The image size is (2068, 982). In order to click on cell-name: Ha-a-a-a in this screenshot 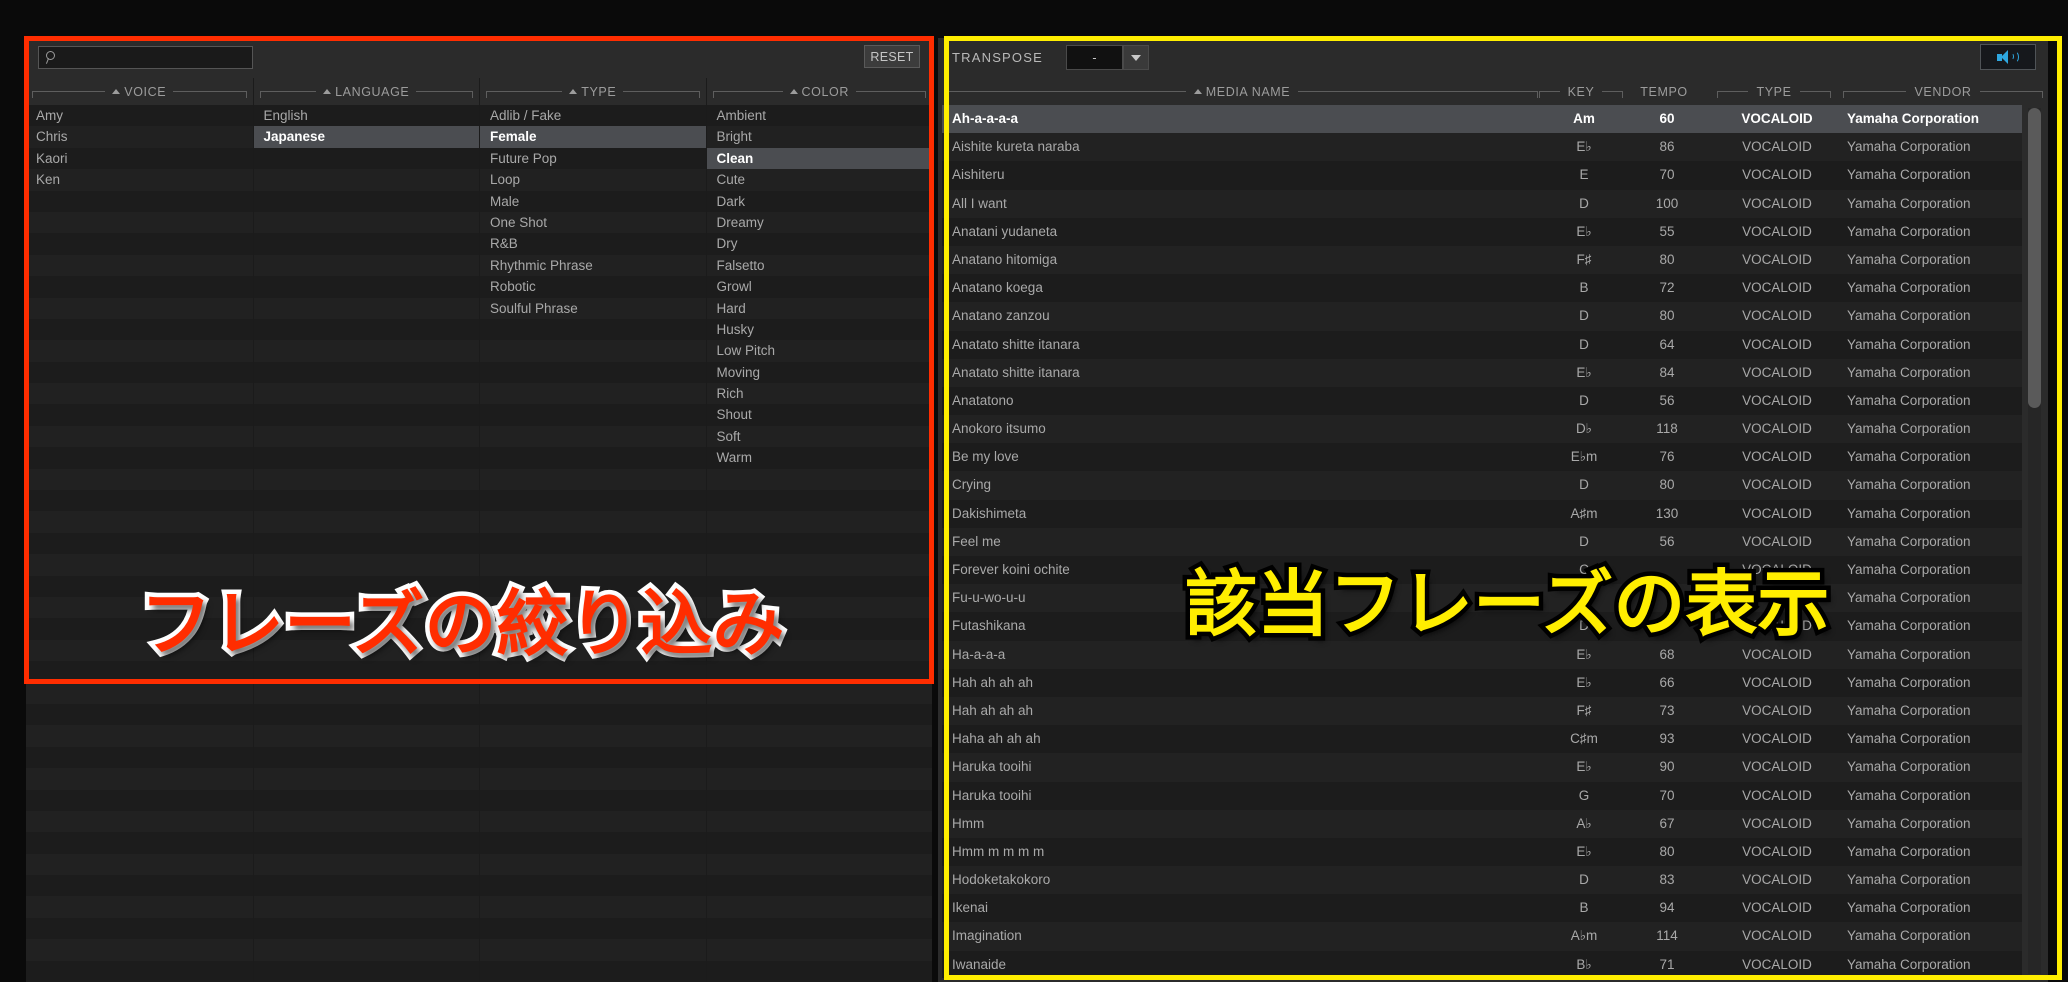, I will do `click(979, 654)`.